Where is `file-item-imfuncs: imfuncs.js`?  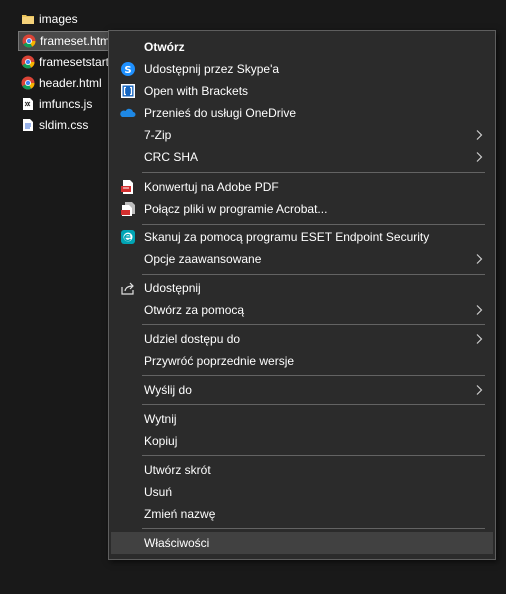 file-item-imfuncs: imfuncs.js is located at coordinates (56, 104).